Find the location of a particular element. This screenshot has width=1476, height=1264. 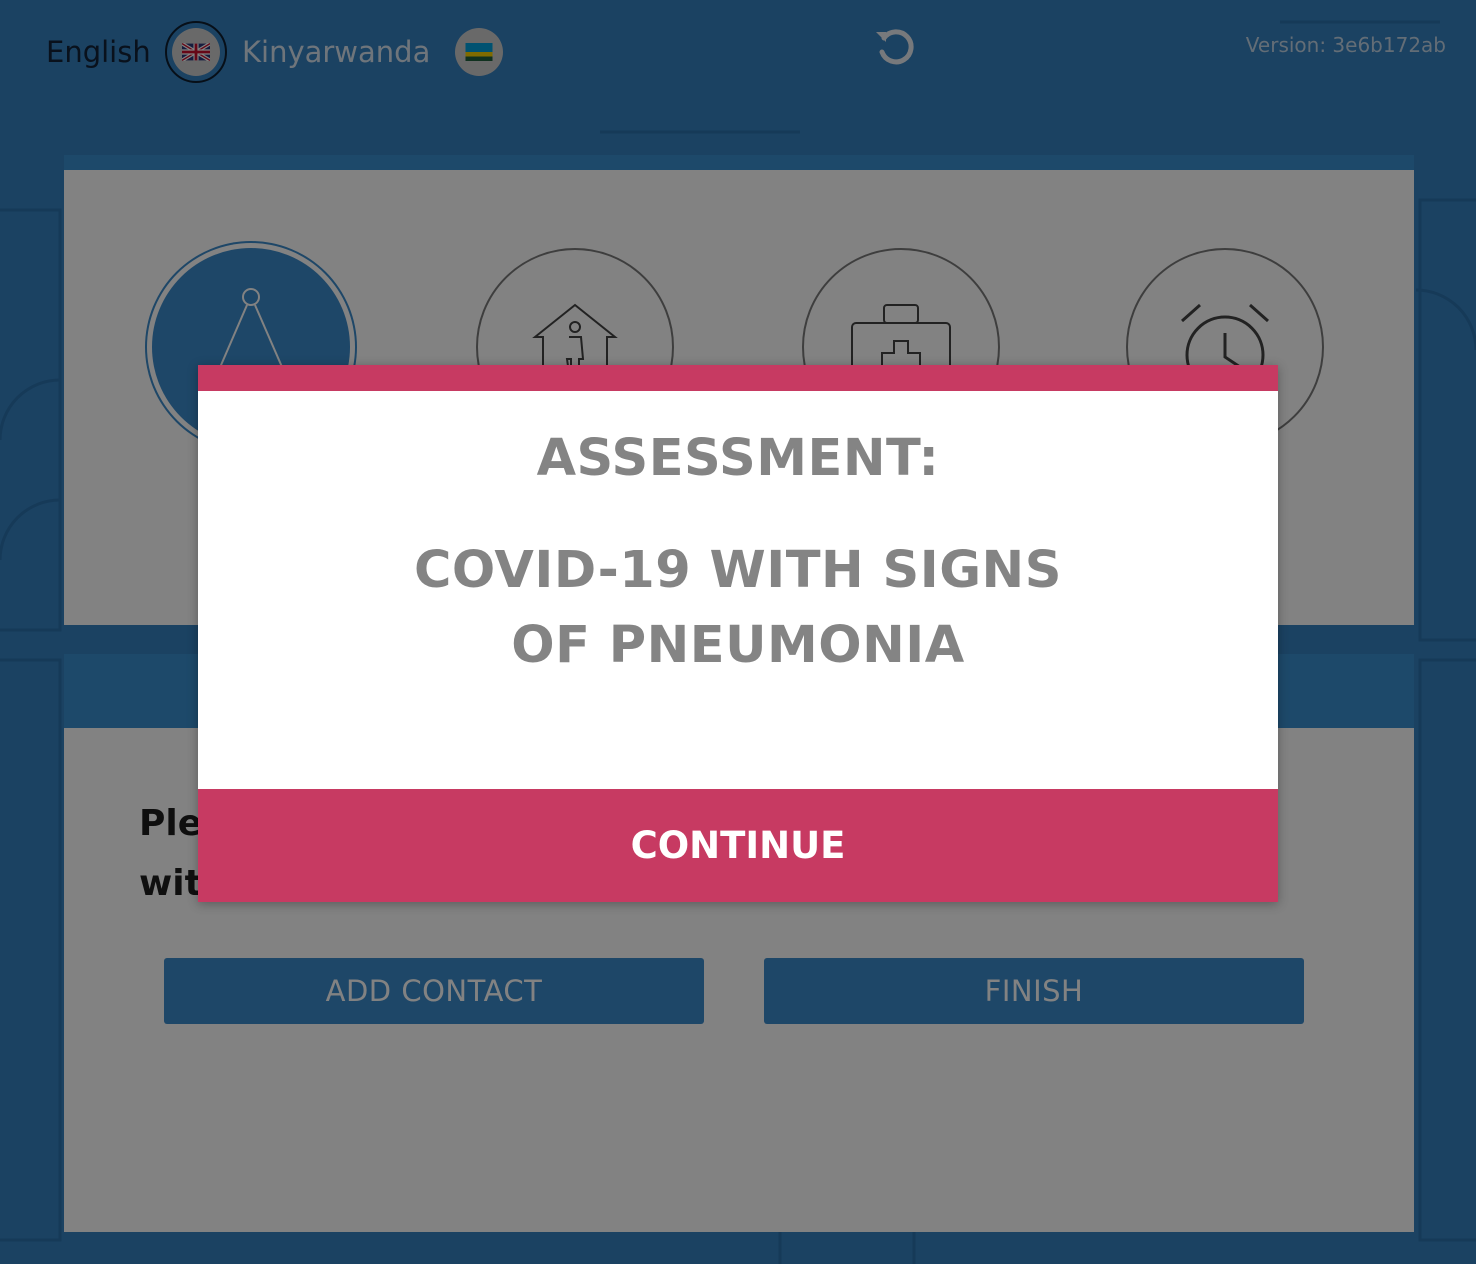

modal-heading: ASSESSMENT: is located at coordinates (738, 458).